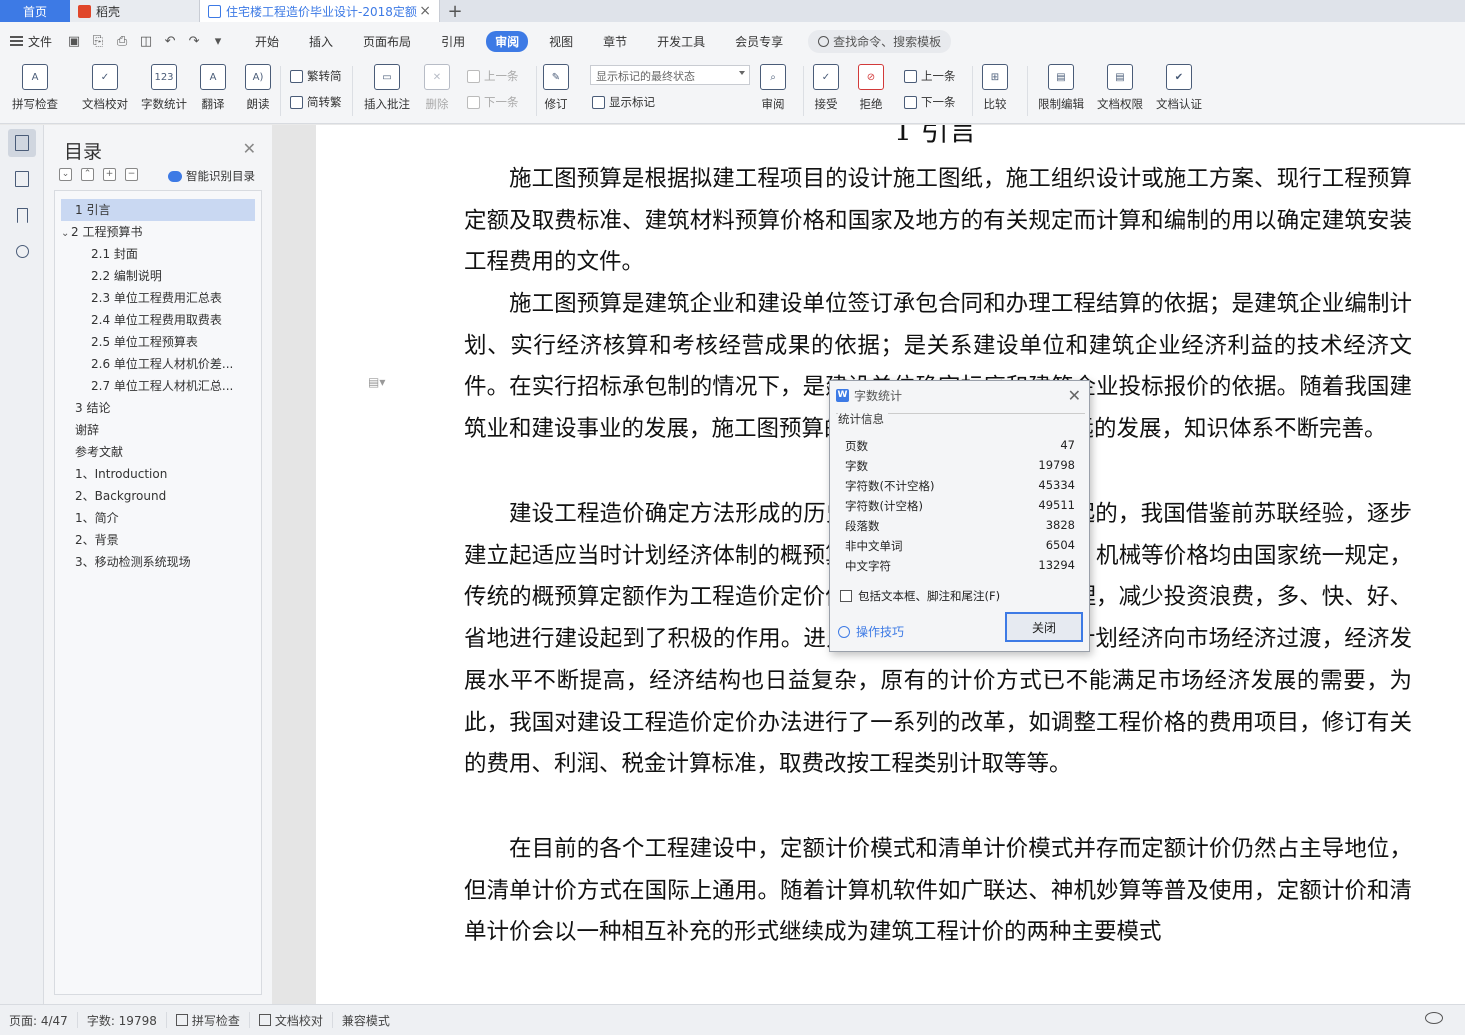  I want to click on toc-item: 参考文献, so click(158, 452).